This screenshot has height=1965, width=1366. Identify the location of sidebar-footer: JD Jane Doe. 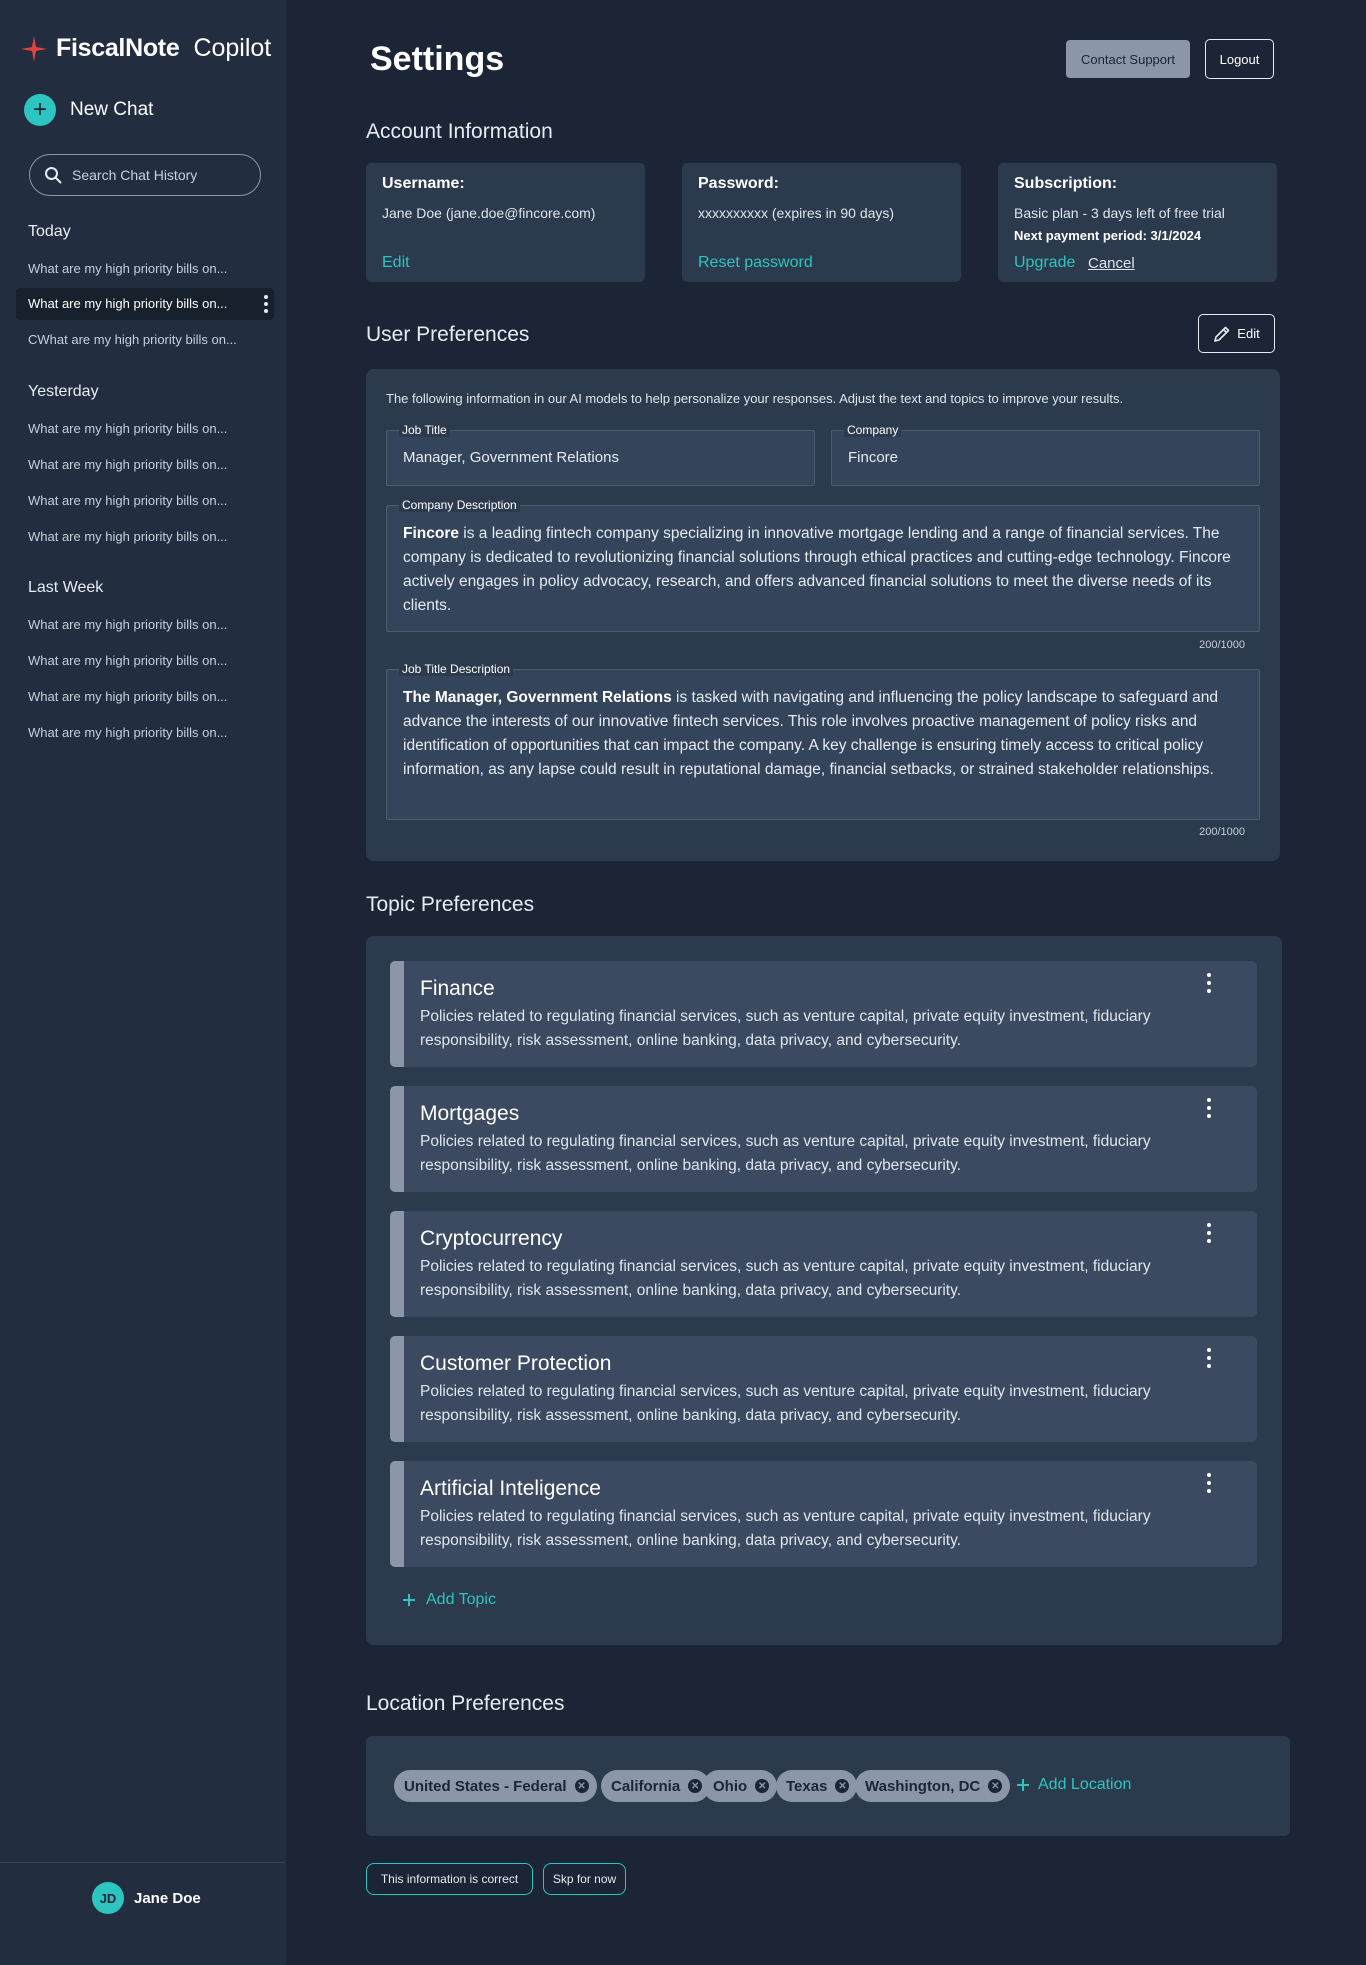
(143, 1913).